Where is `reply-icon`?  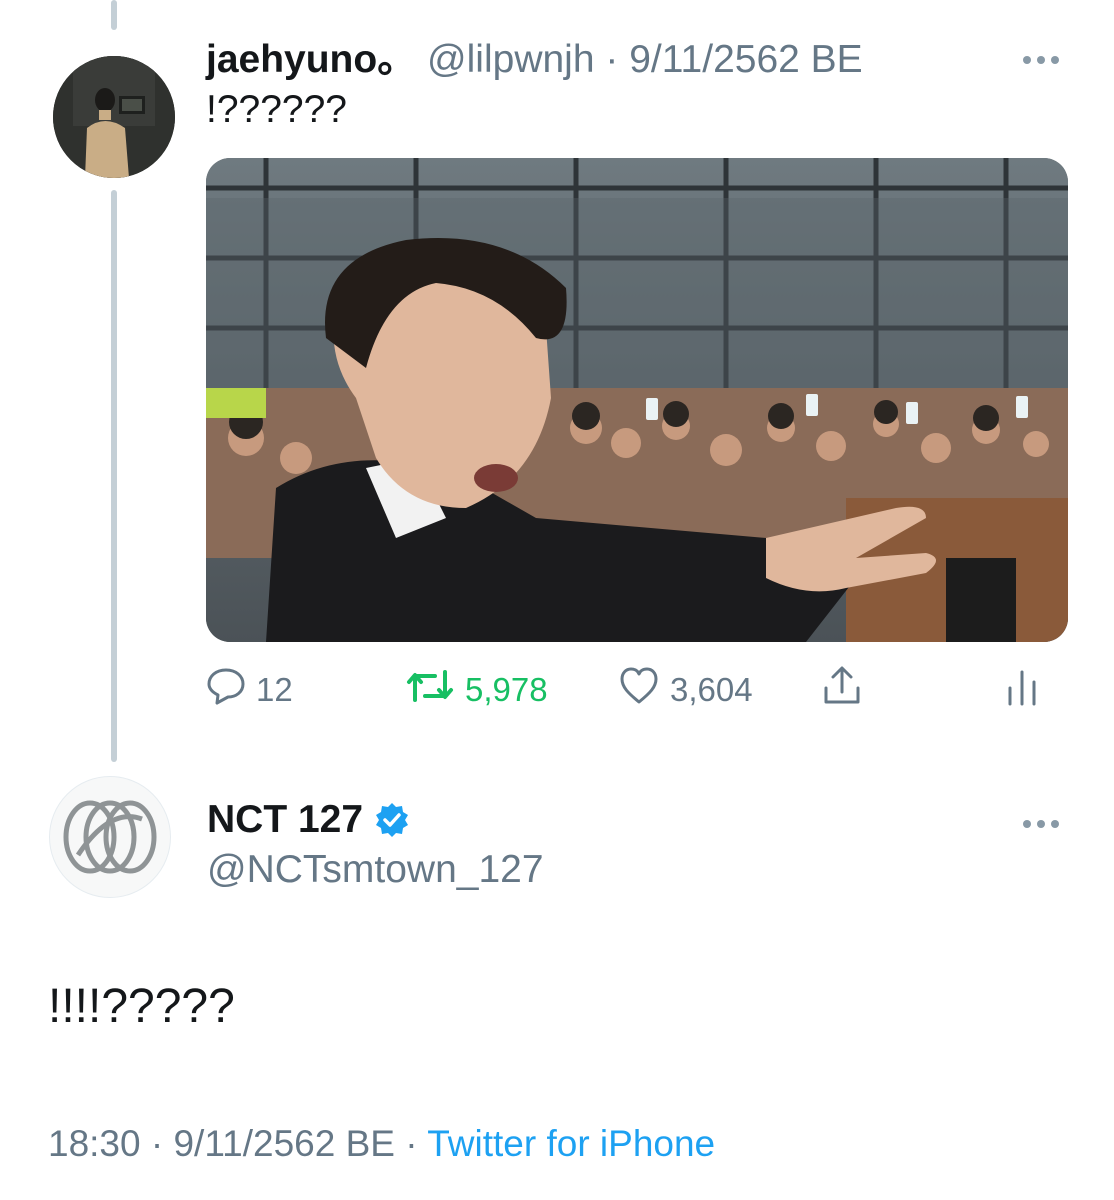
reply-icon is located at coordinates (226, 690).